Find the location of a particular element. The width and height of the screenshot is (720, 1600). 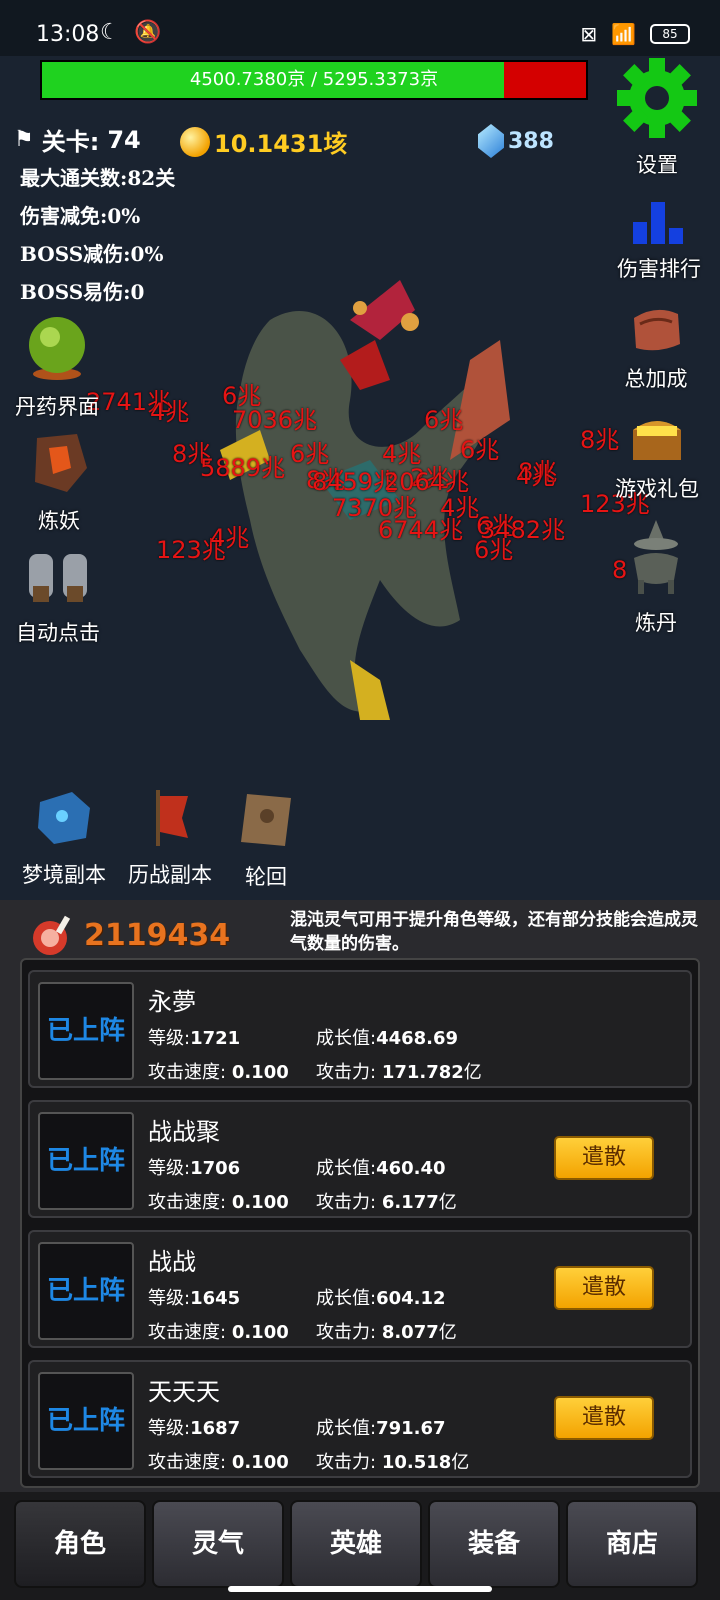

status-time: 13:08 is located at coordinates (68, 34).